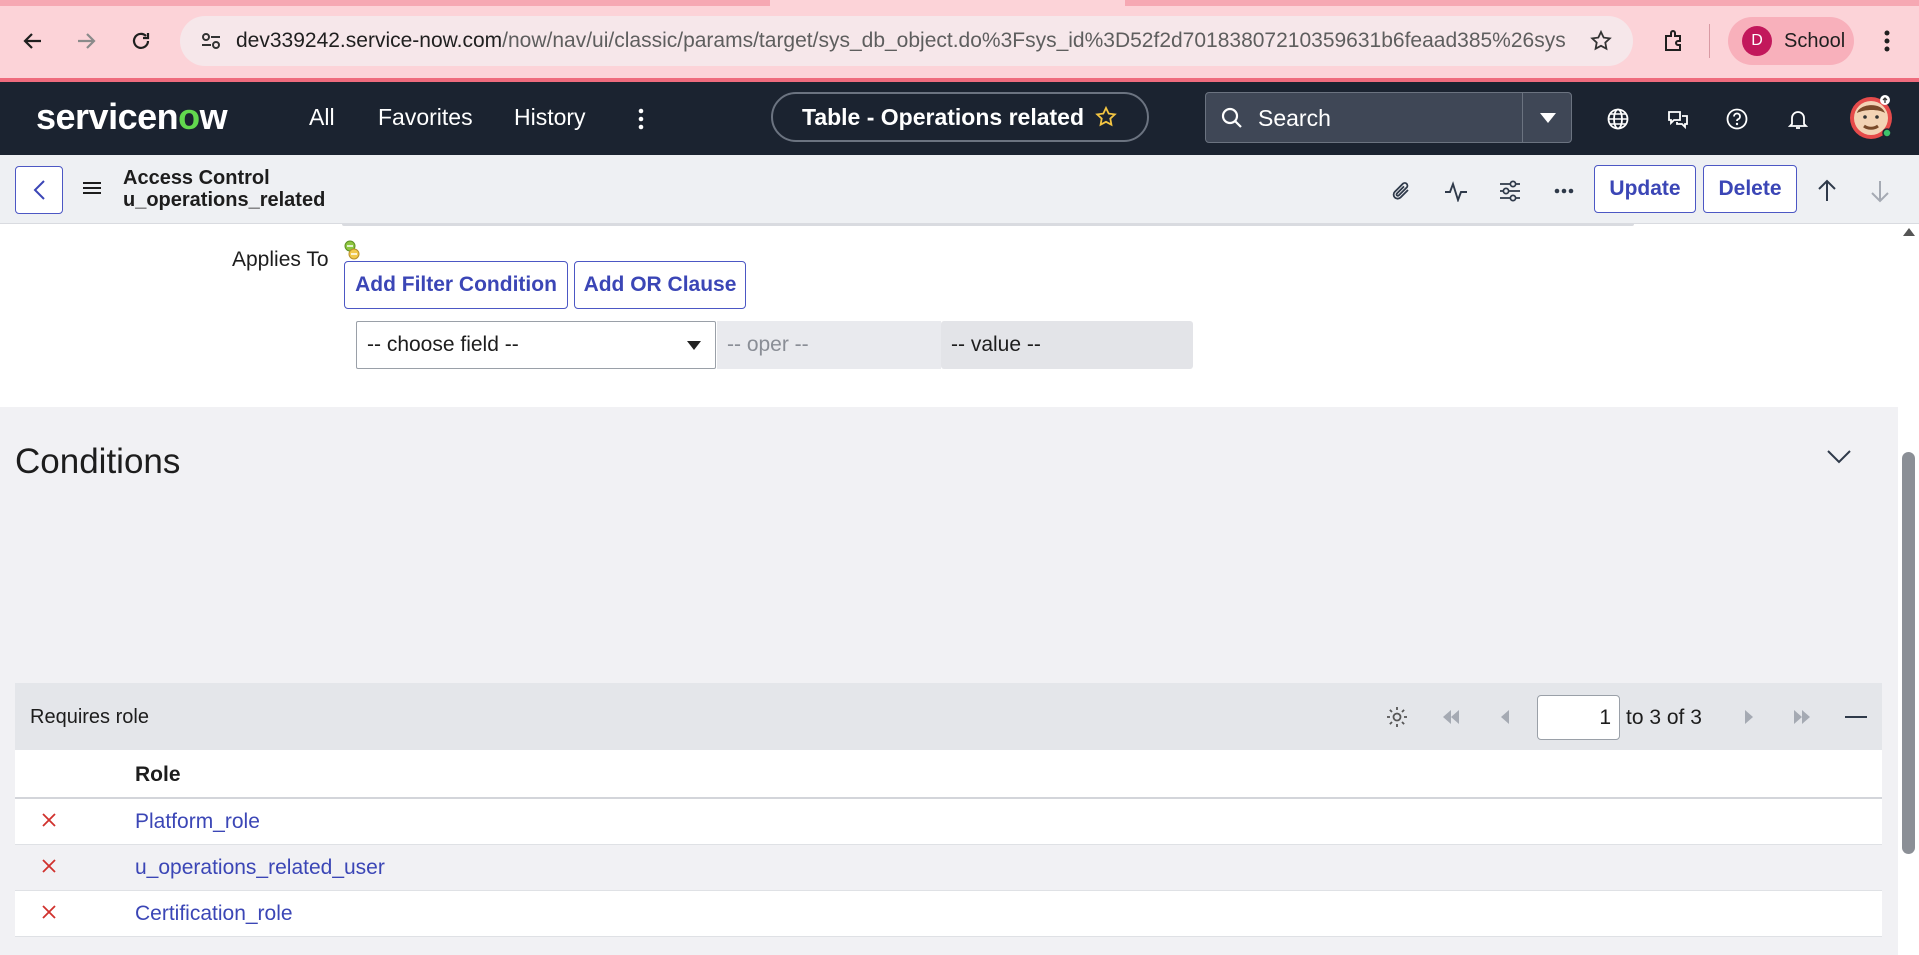 This screenshot has width=1919, height=955. Describe the element at coordinates (197, 822) in the screenshot. I see `role-link: Platform_role` at that location.